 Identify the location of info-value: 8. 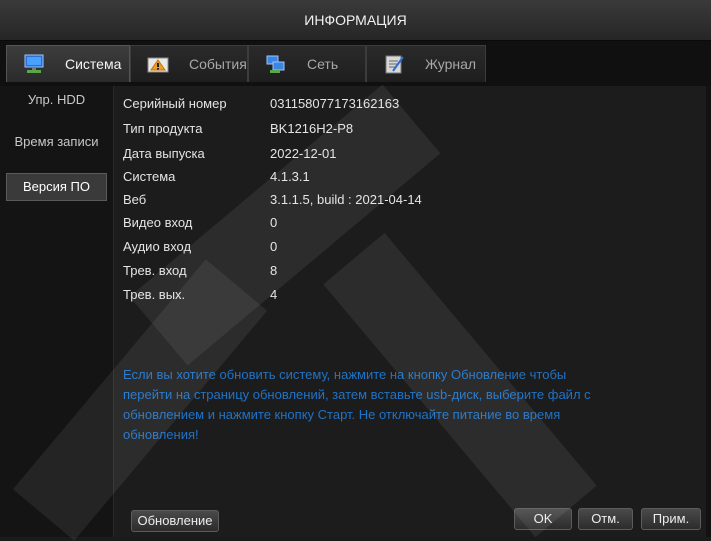
(274, 270).